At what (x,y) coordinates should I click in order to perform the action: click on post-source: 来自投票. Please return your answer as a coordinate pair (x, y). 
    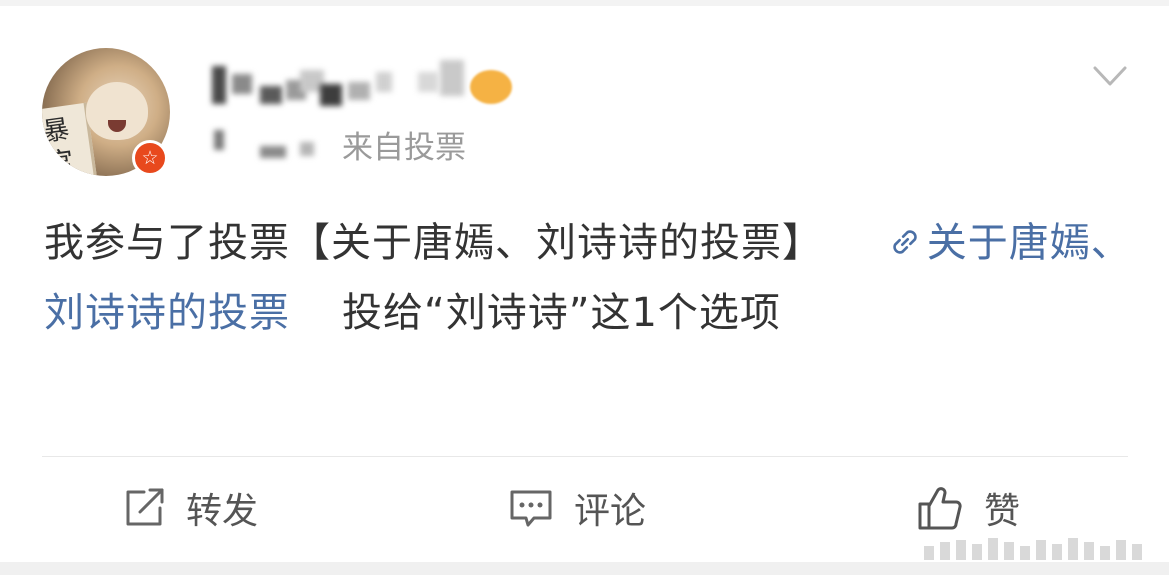
    Looking at the image, I should click on (404, 148).